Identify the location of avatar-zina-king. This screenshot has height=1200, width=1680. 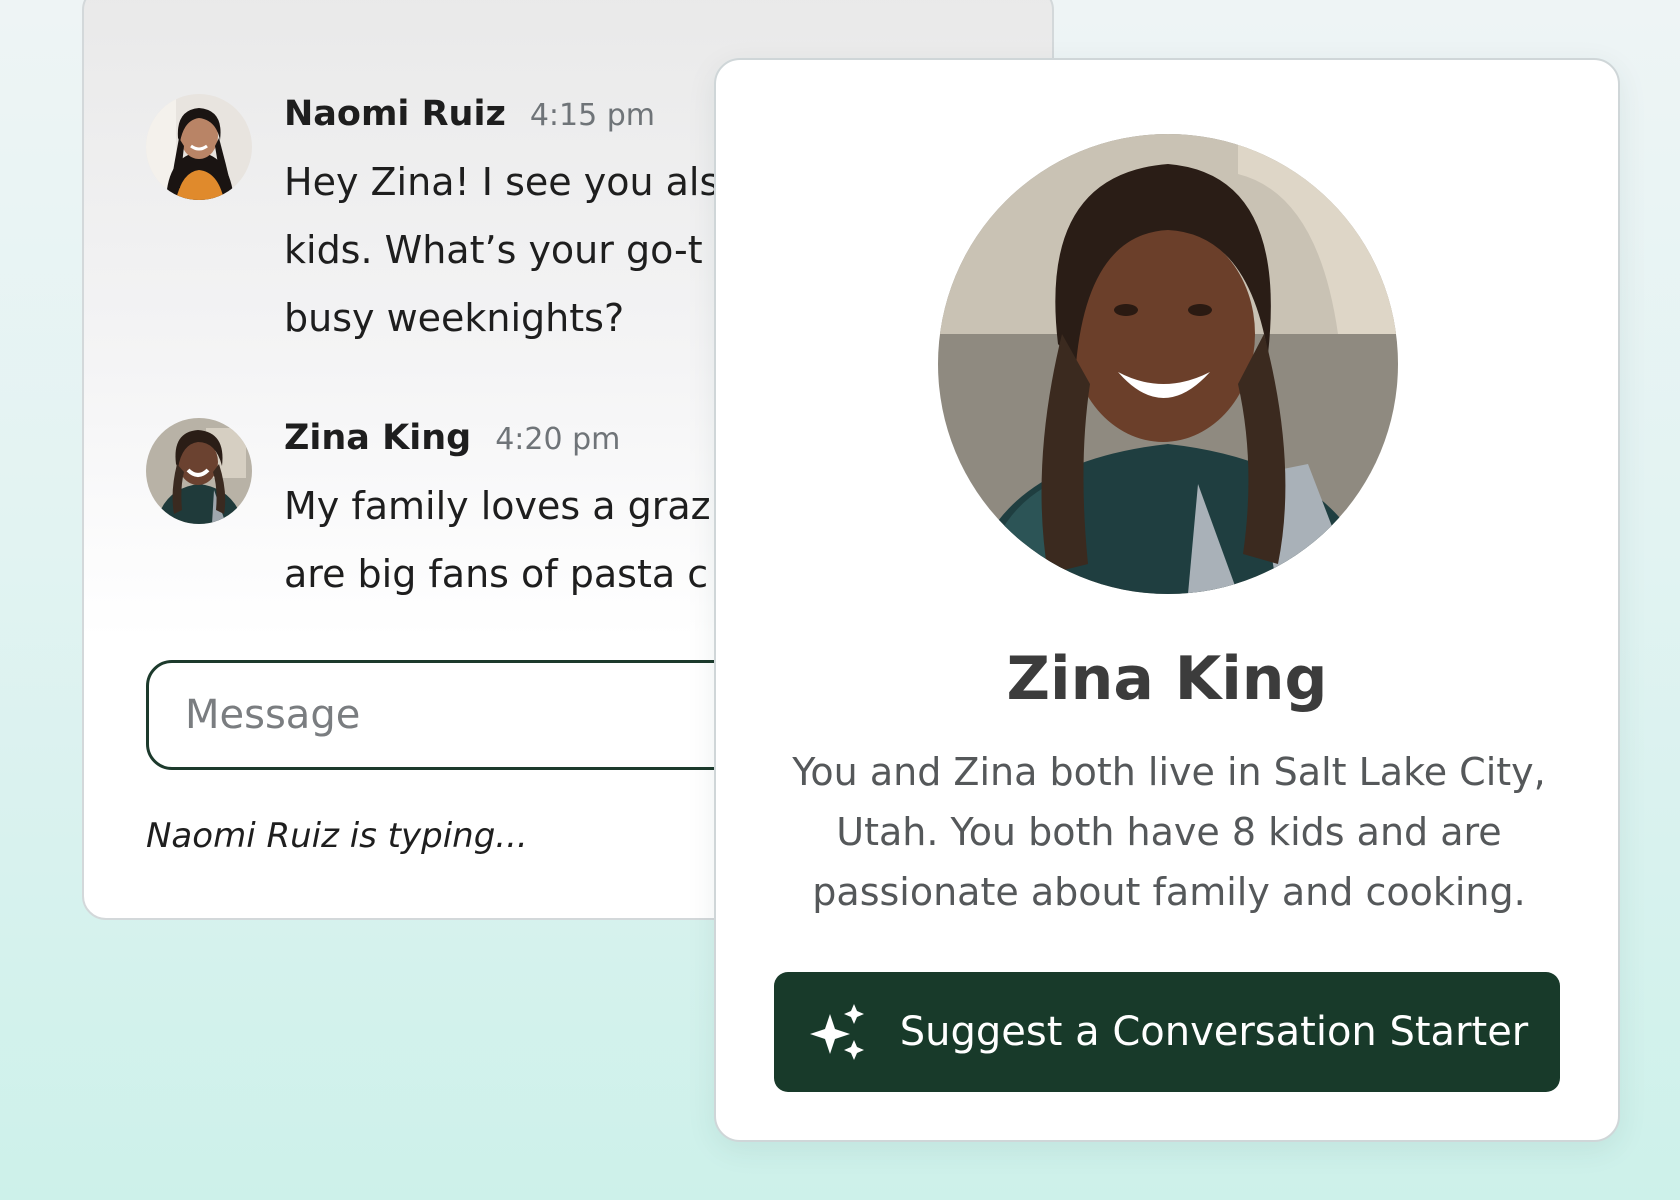
(199, 471).